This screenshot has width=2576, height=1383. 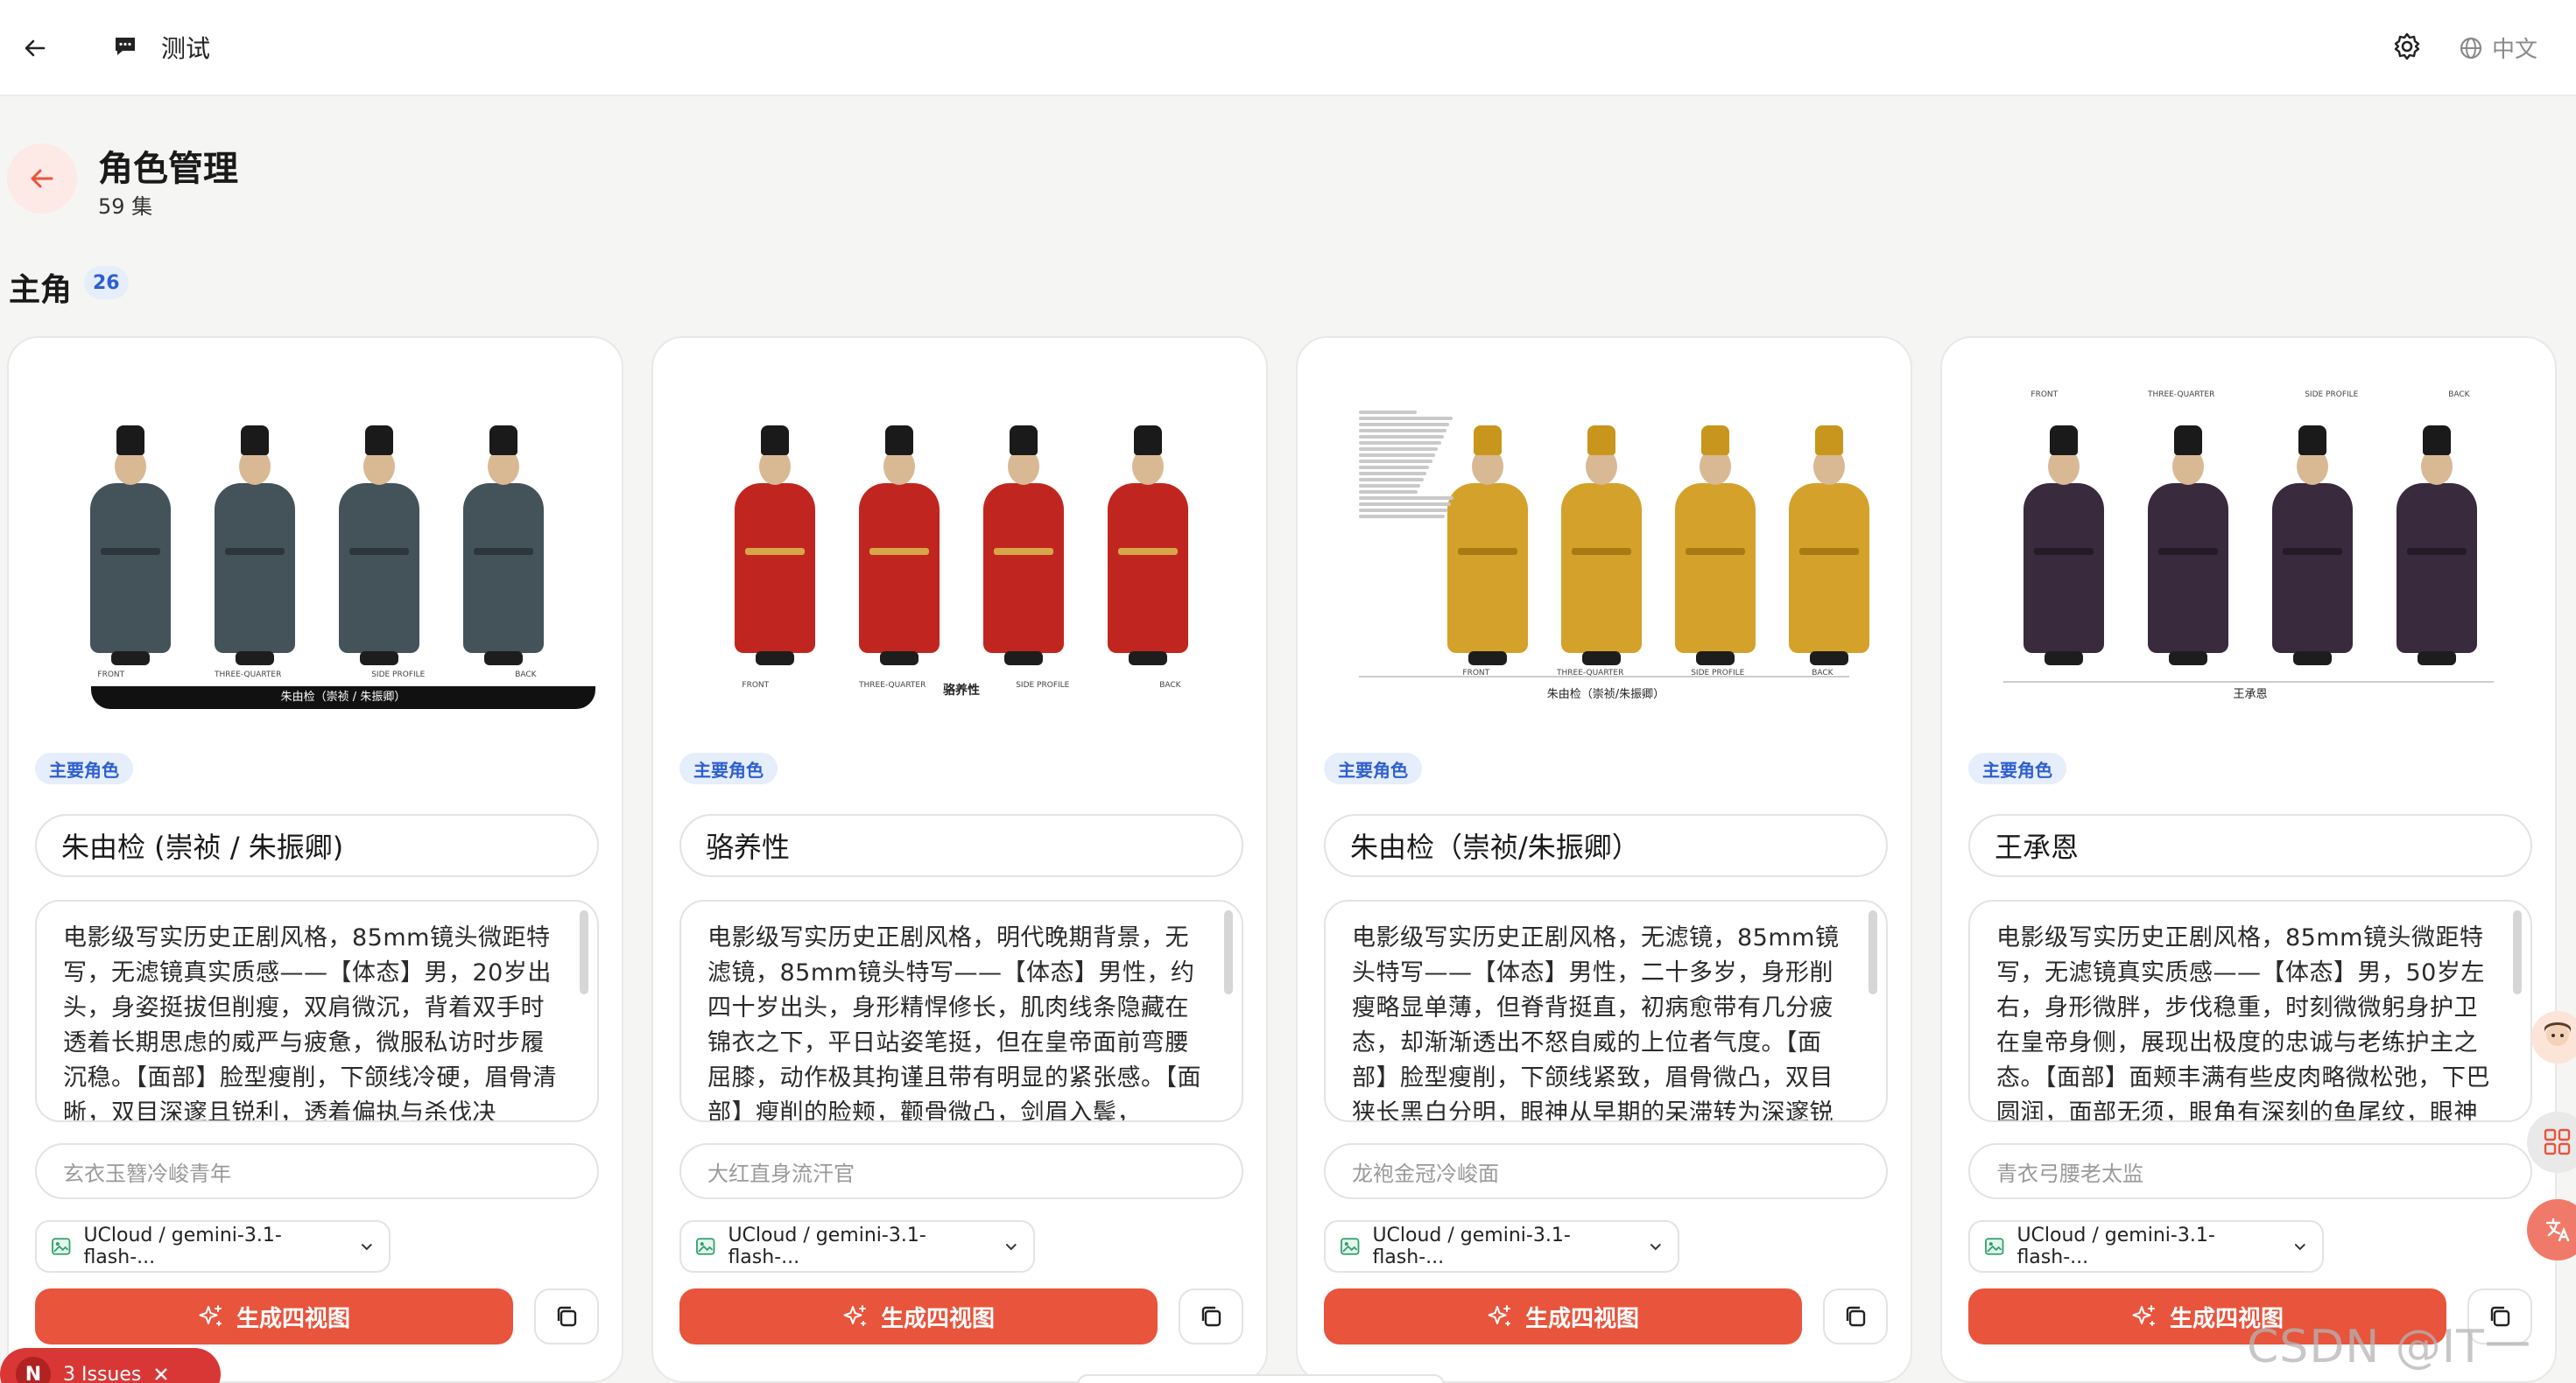 I want to click on language-switcher: 中文, so click(x=2498, y=48).